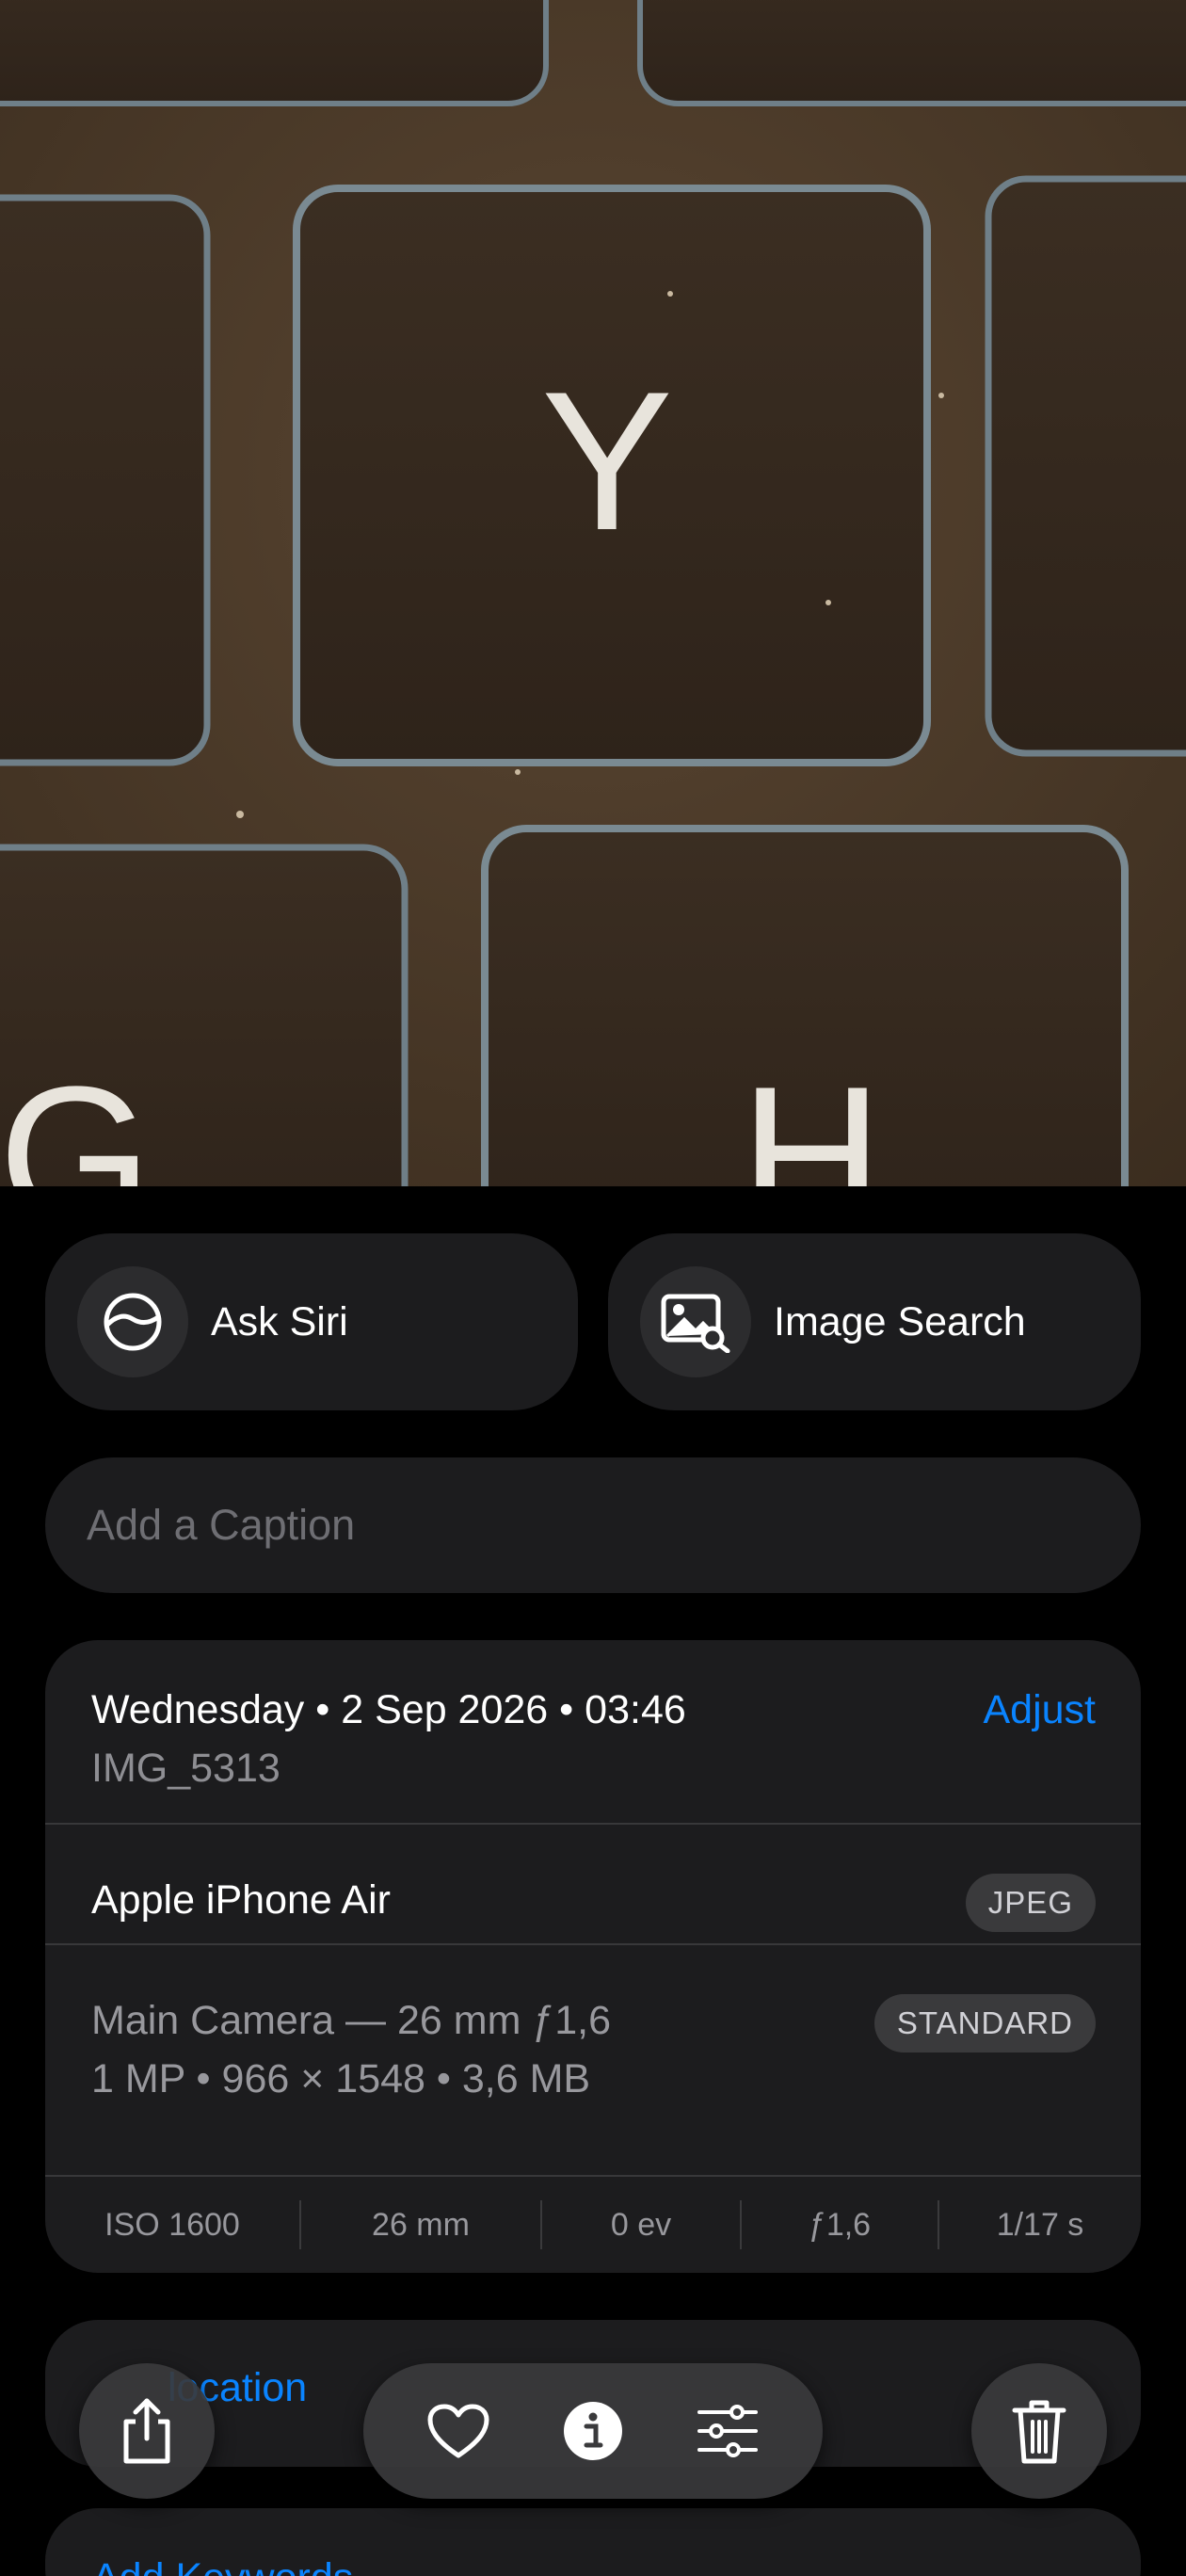 The height and width of the screenshot is (2576, 1186). Describe the element at coordinates (607, 461) in the screenshot. I see `key-letter-y: Y` at that location.